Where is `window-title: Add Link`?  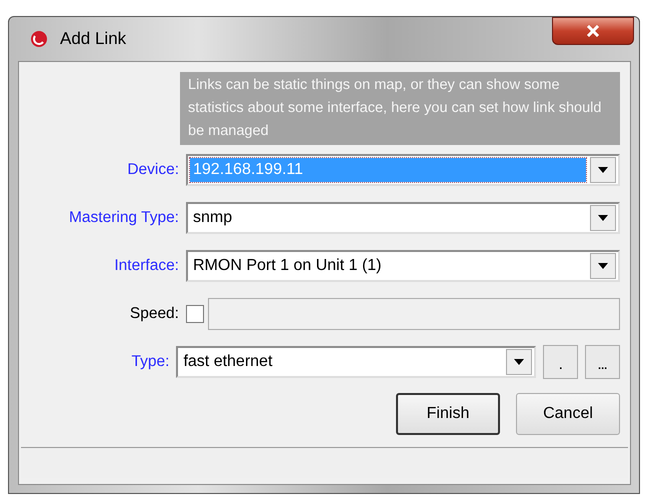
window-title: Add Link is located at coordinates (93, 39).